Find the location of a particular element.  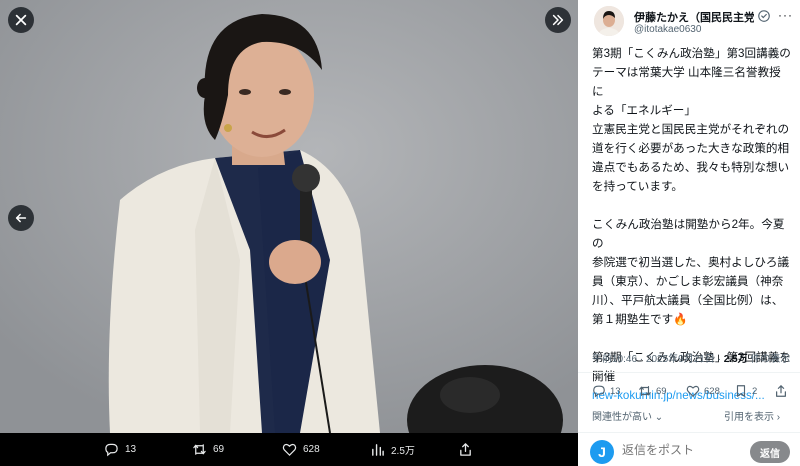

tweet-line: 違点でもあるため、我々も特別な想い is located at coordinates (691, 167).